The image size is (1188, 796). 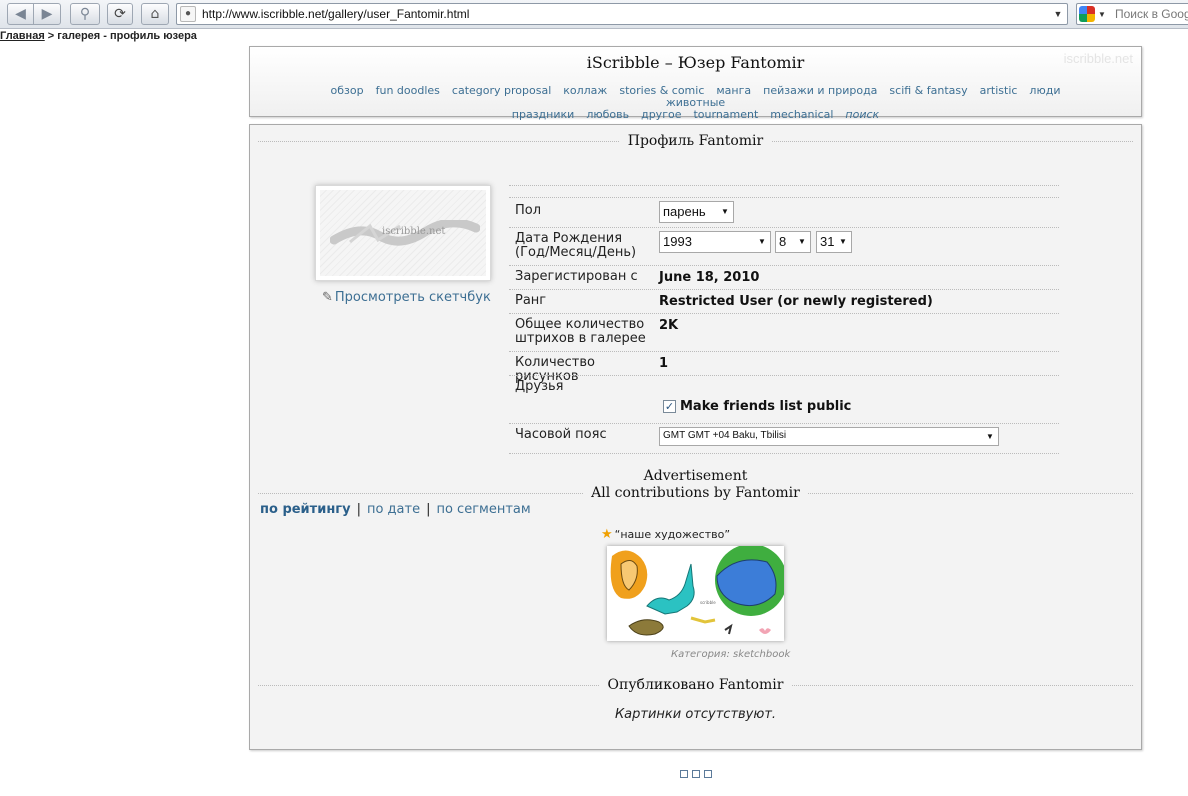 I want to click on drawing-category: Категория: sketchbook, so click(x=731, y=654).